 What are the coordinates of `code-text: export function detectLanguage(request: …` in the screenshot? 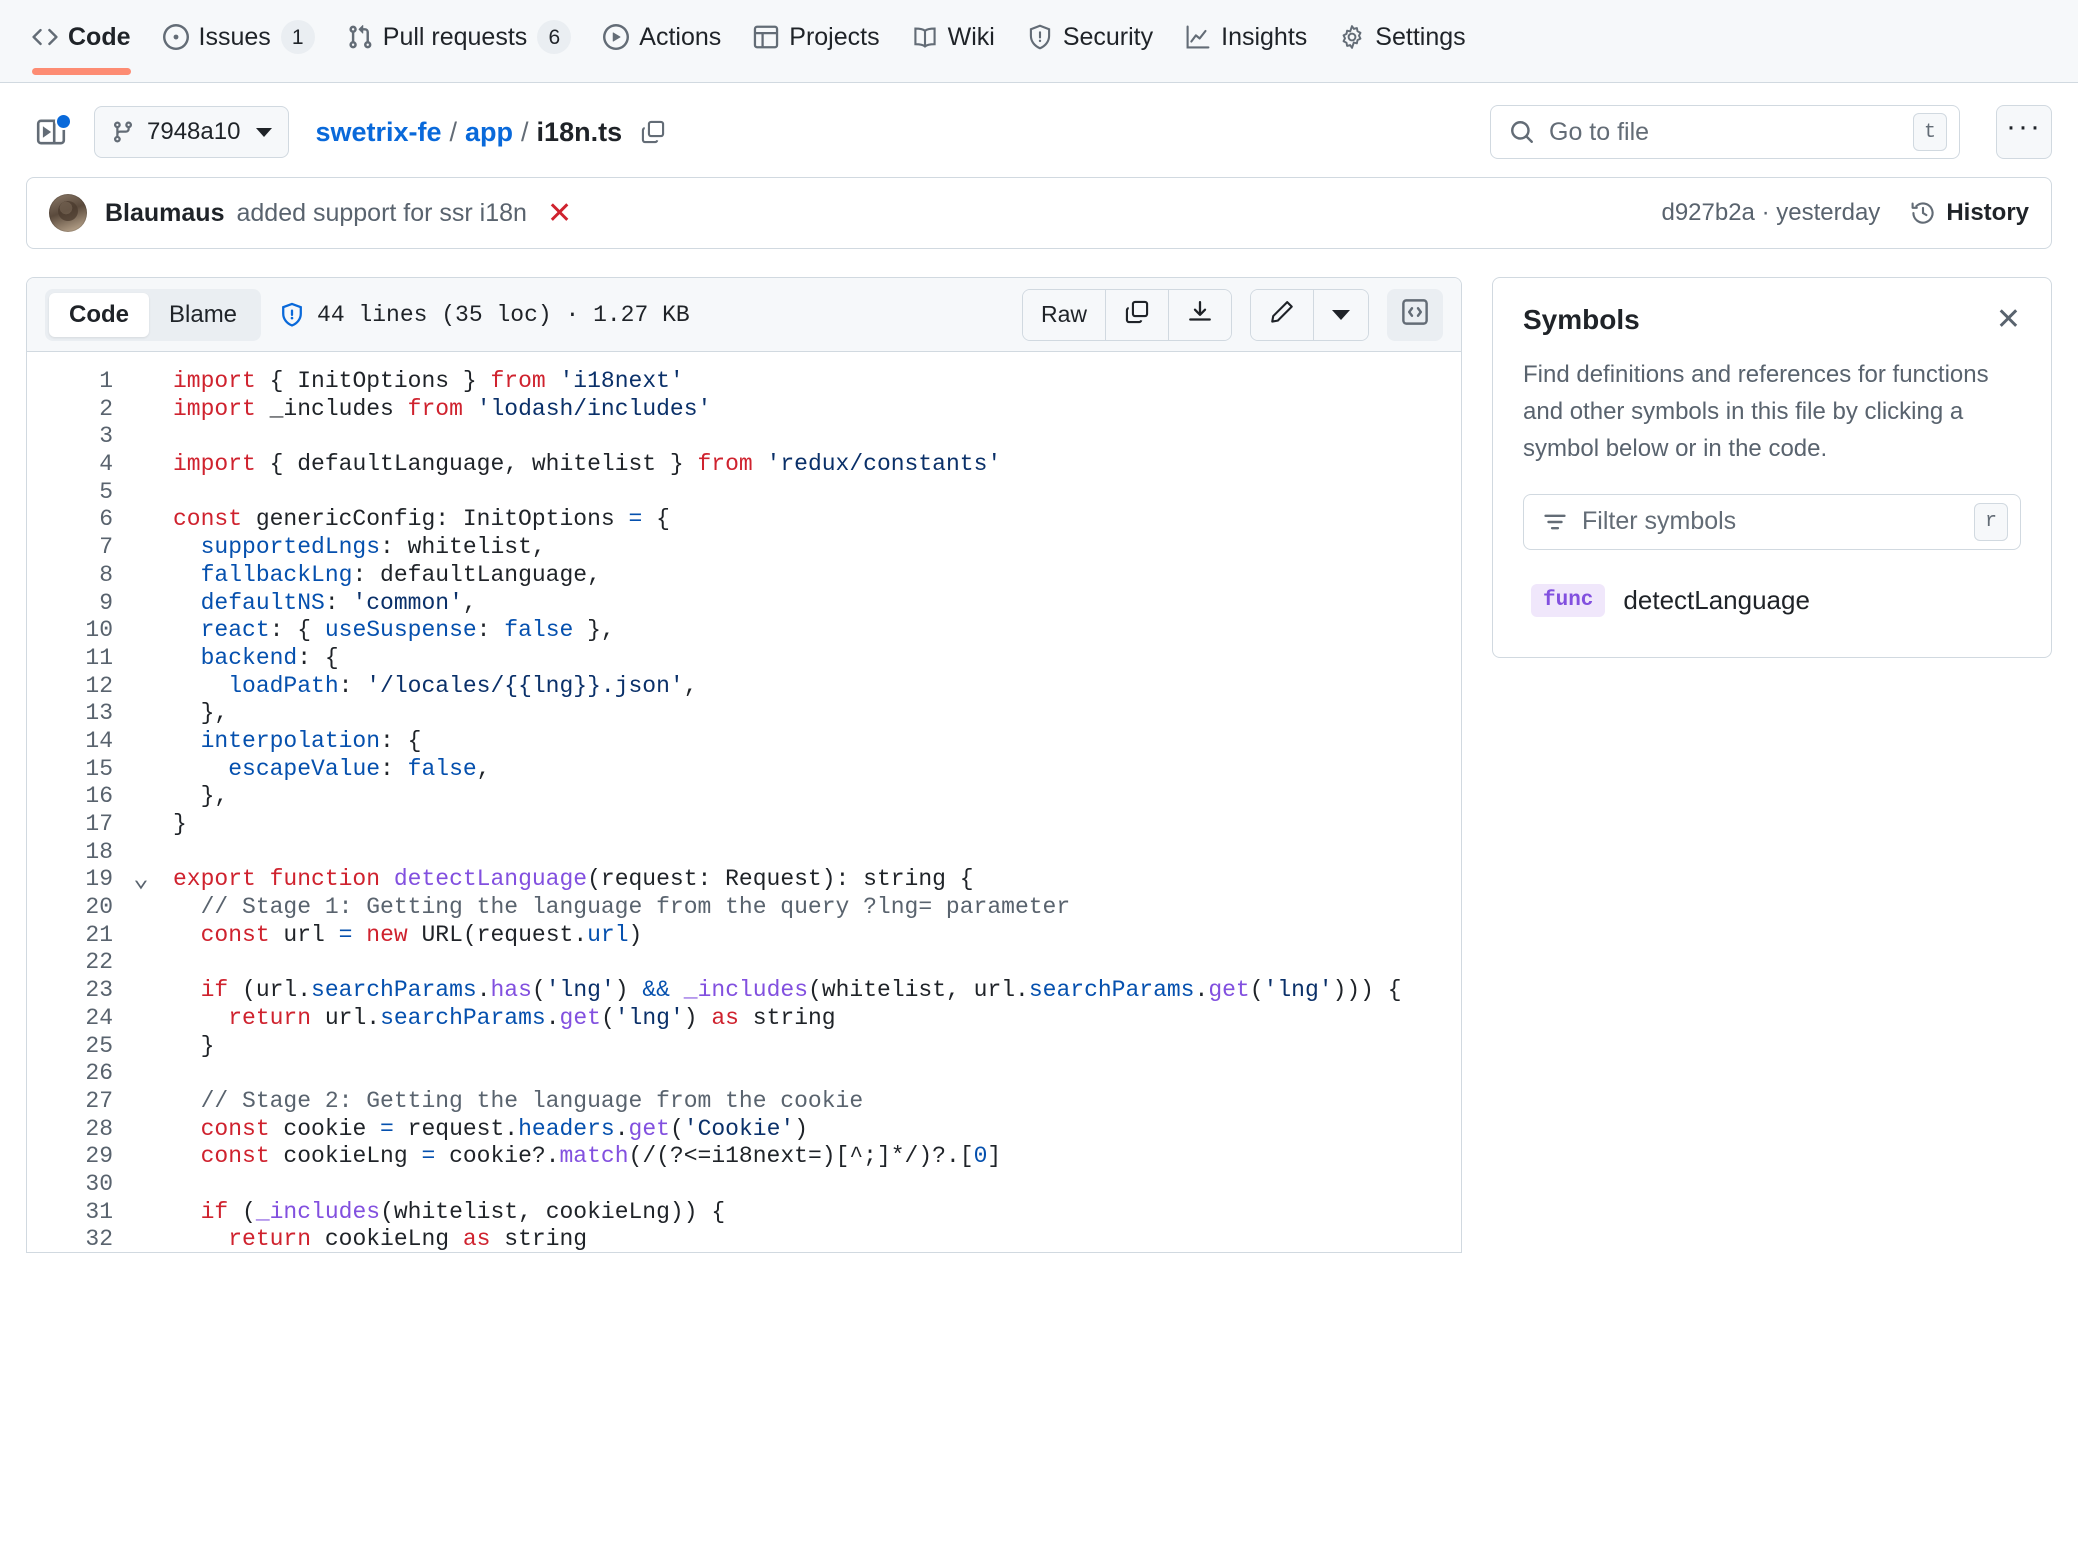 It's located at (573, 879).